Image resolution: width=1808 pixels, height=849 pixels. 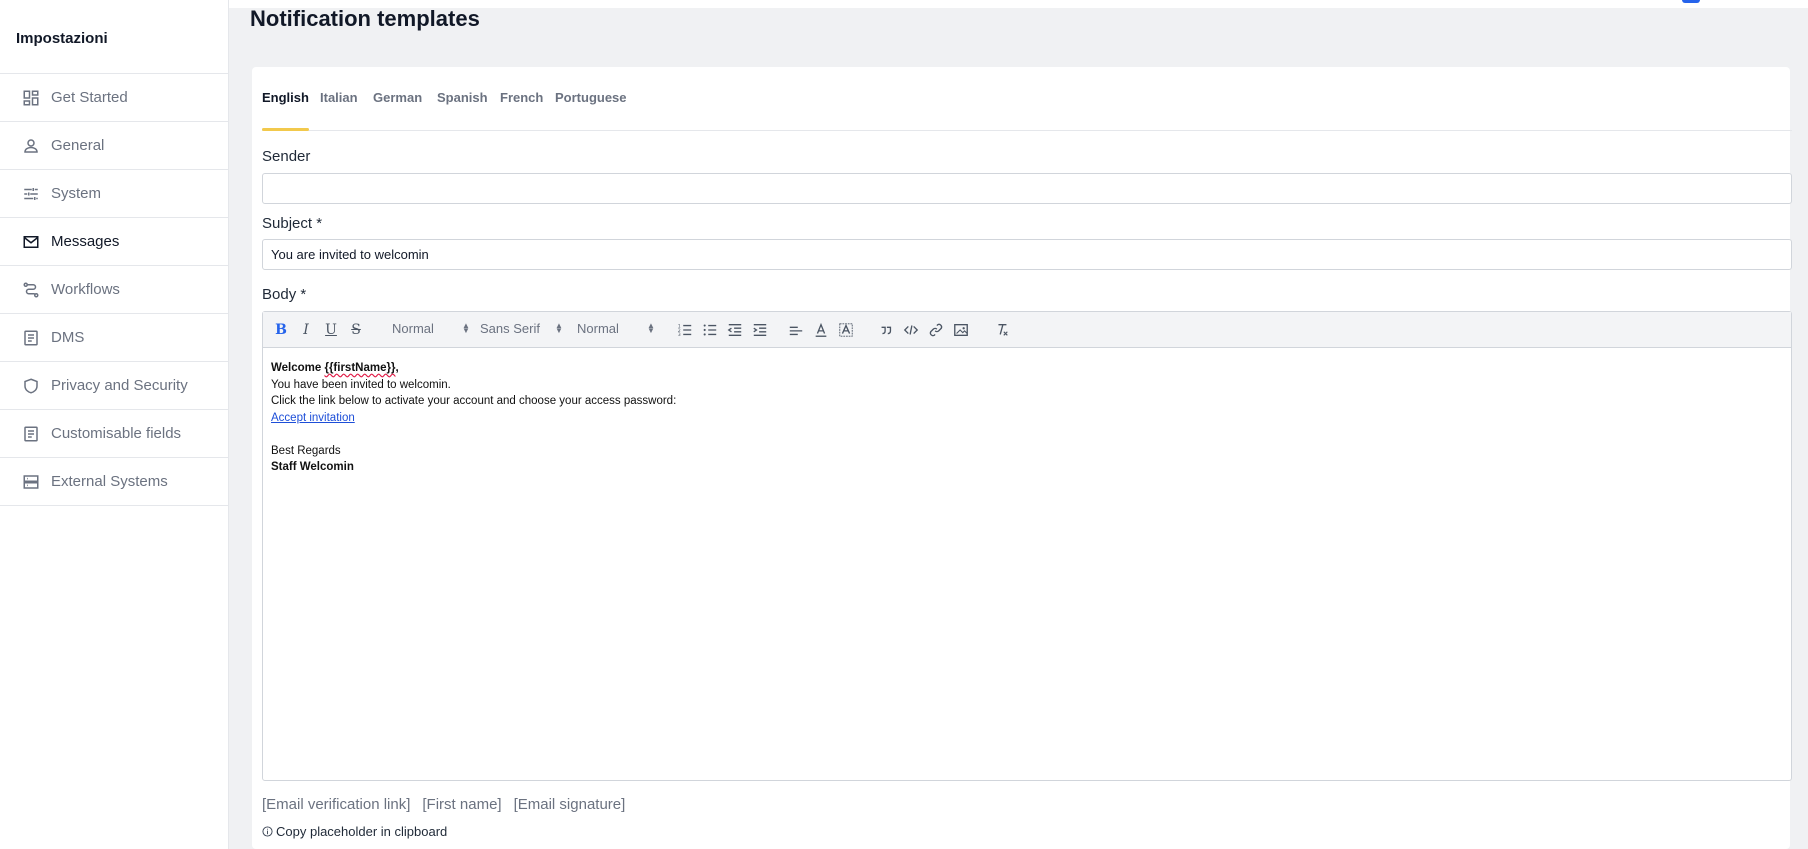 What do you see at coordinates (31, 482) in the screenshot?
I see `storage-icon` at bounding box center [31, 482].